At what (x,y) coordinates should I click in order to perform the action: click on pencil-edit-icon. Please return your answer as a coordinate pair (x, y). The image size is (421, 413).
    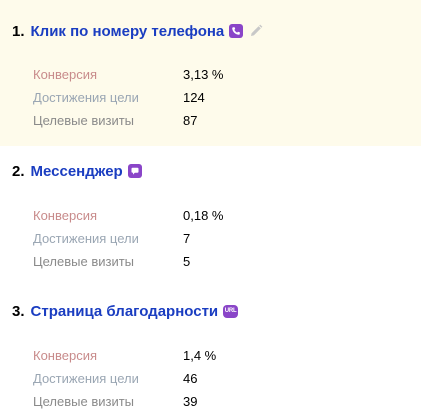
    Looking at the image, I should click on (256, 31).